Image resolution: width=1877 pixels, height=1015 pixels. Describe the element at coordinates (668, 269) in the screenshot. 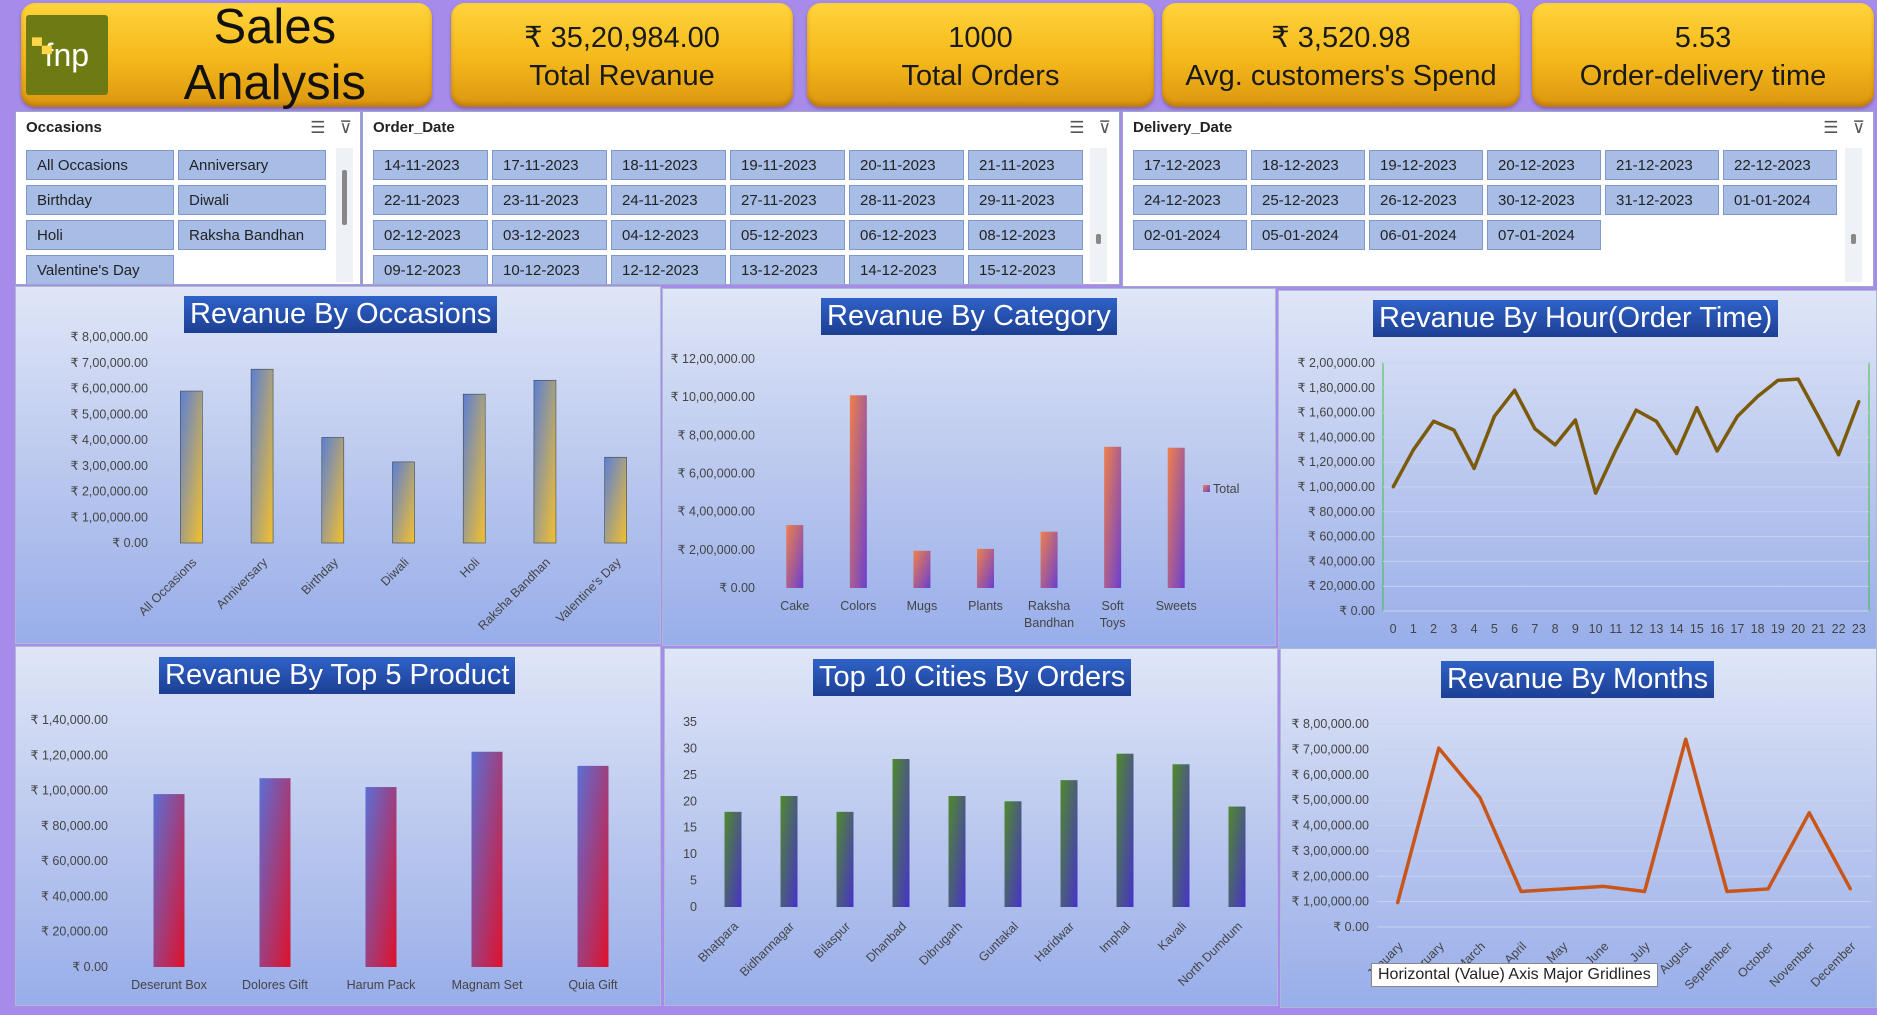

I see `slicer-item: 12-12-2023` at that location.